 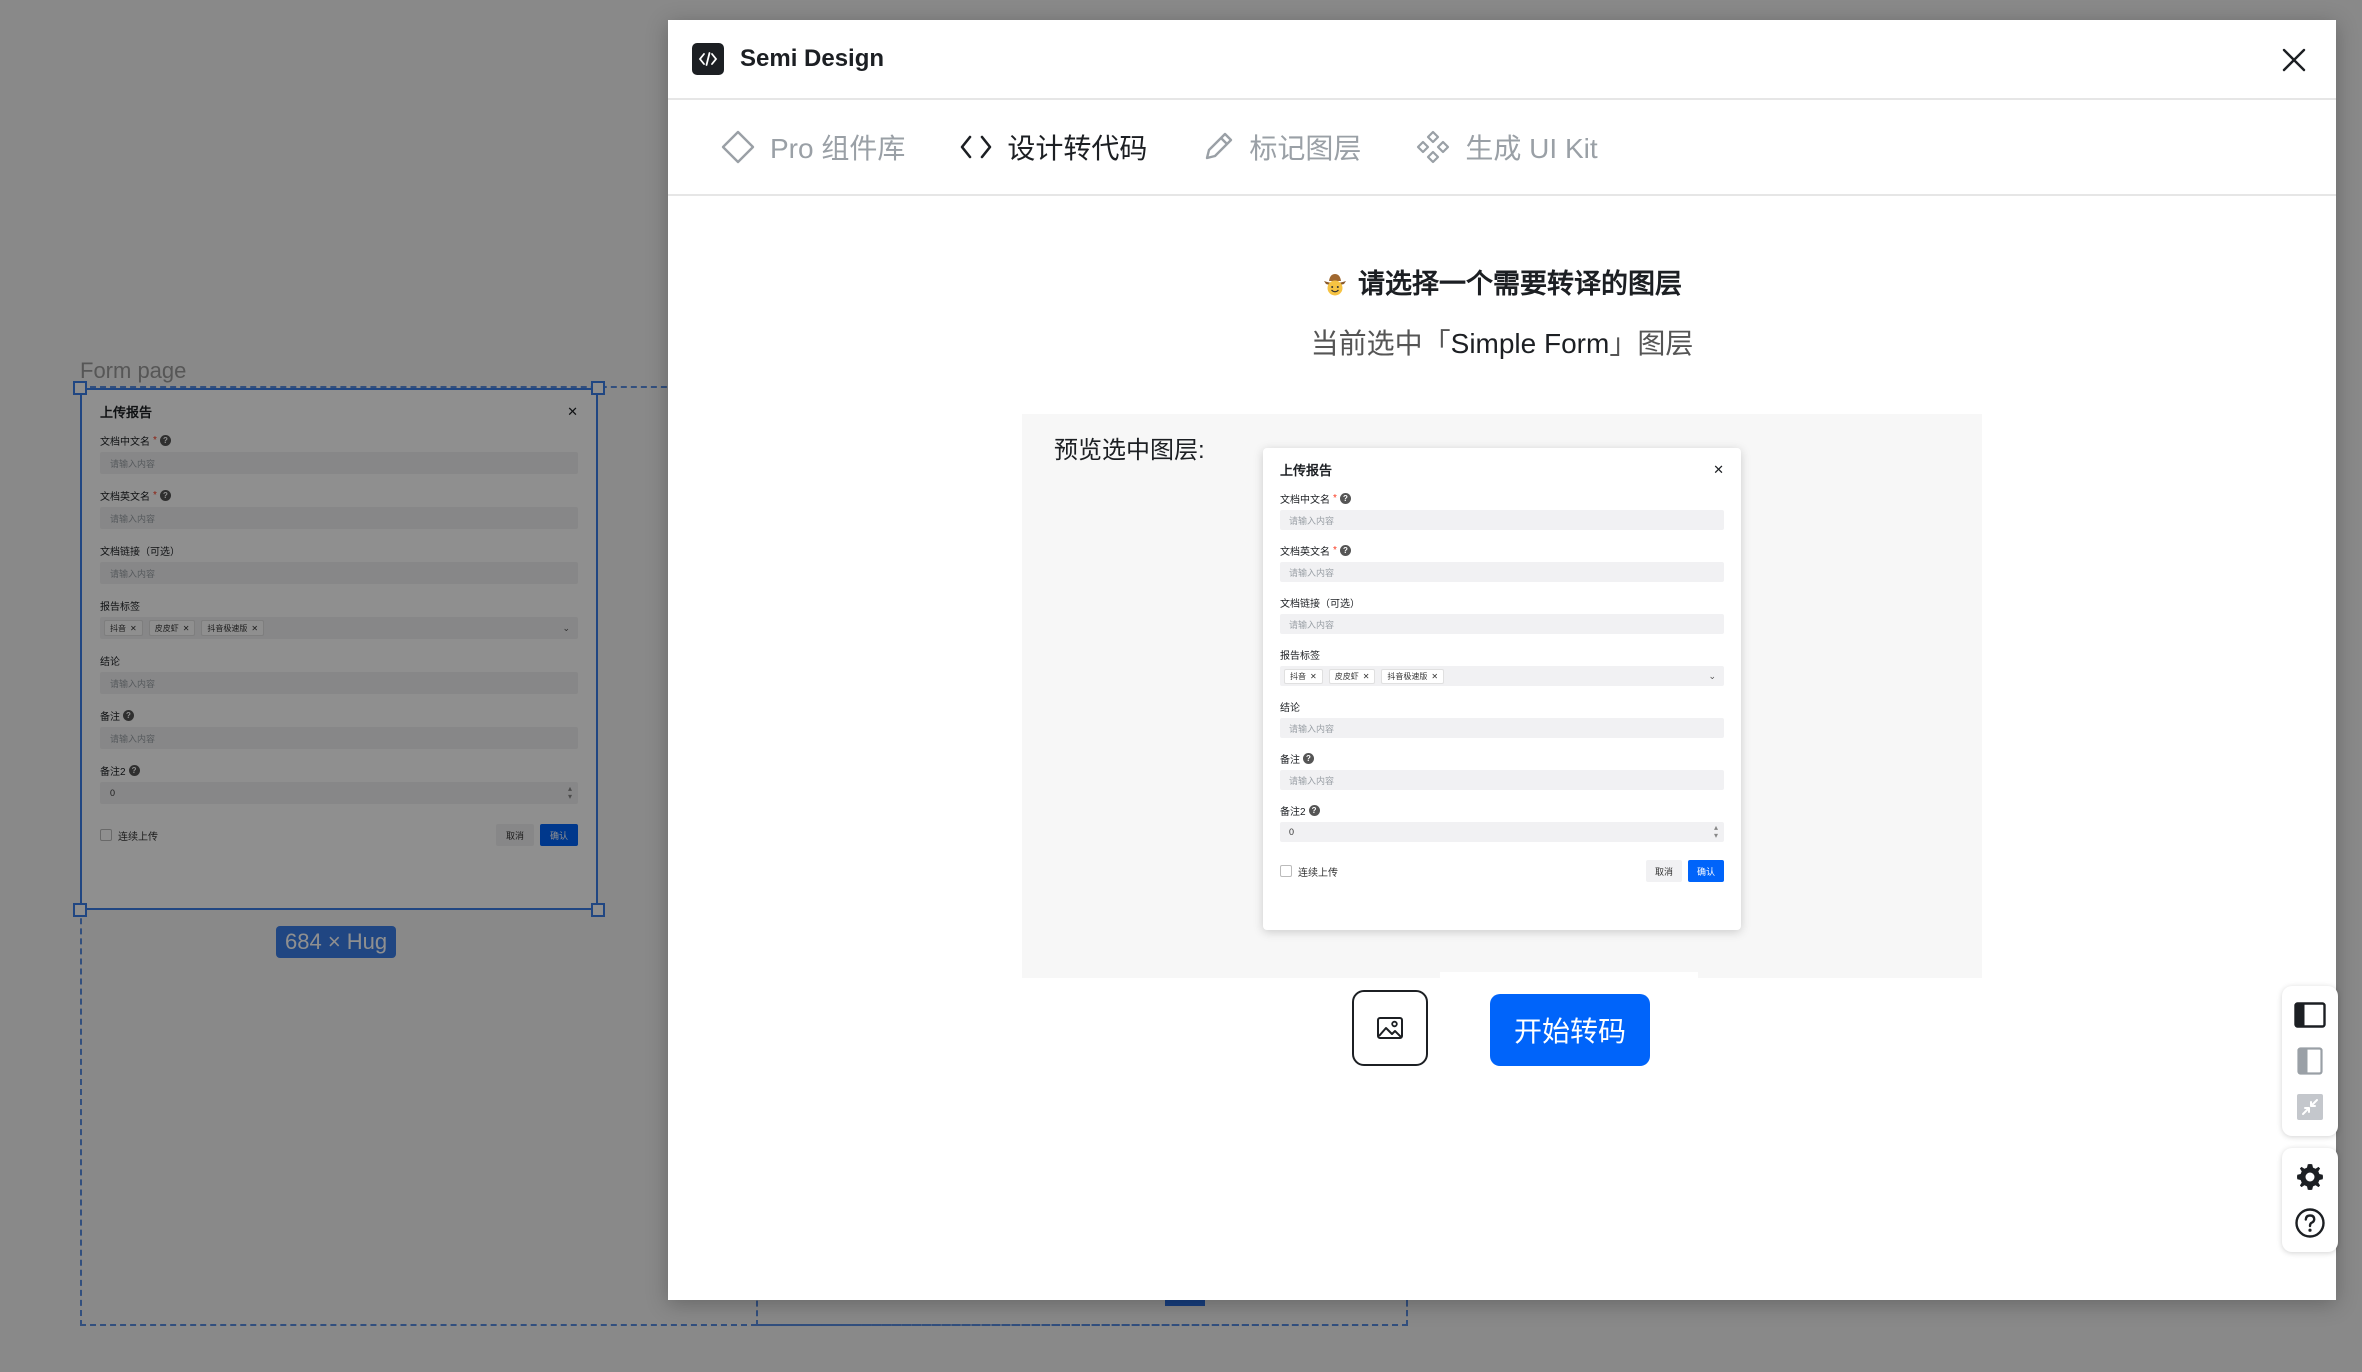 I want to click on instruction-heading: 请选择一个需要转译的图层, so click(x=1502, y=281).